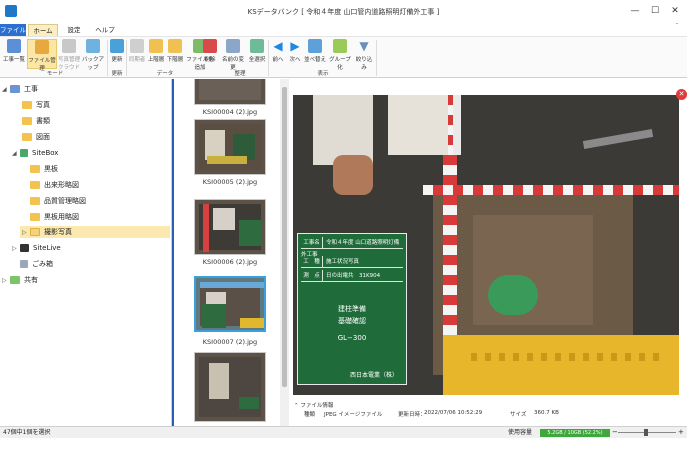 The height and width of the screenshot is (458, 687). What do you see at coordinates (43, 30) in the screenshot?
I see `tab-home: ホーム` at bounding box center [43, 30].